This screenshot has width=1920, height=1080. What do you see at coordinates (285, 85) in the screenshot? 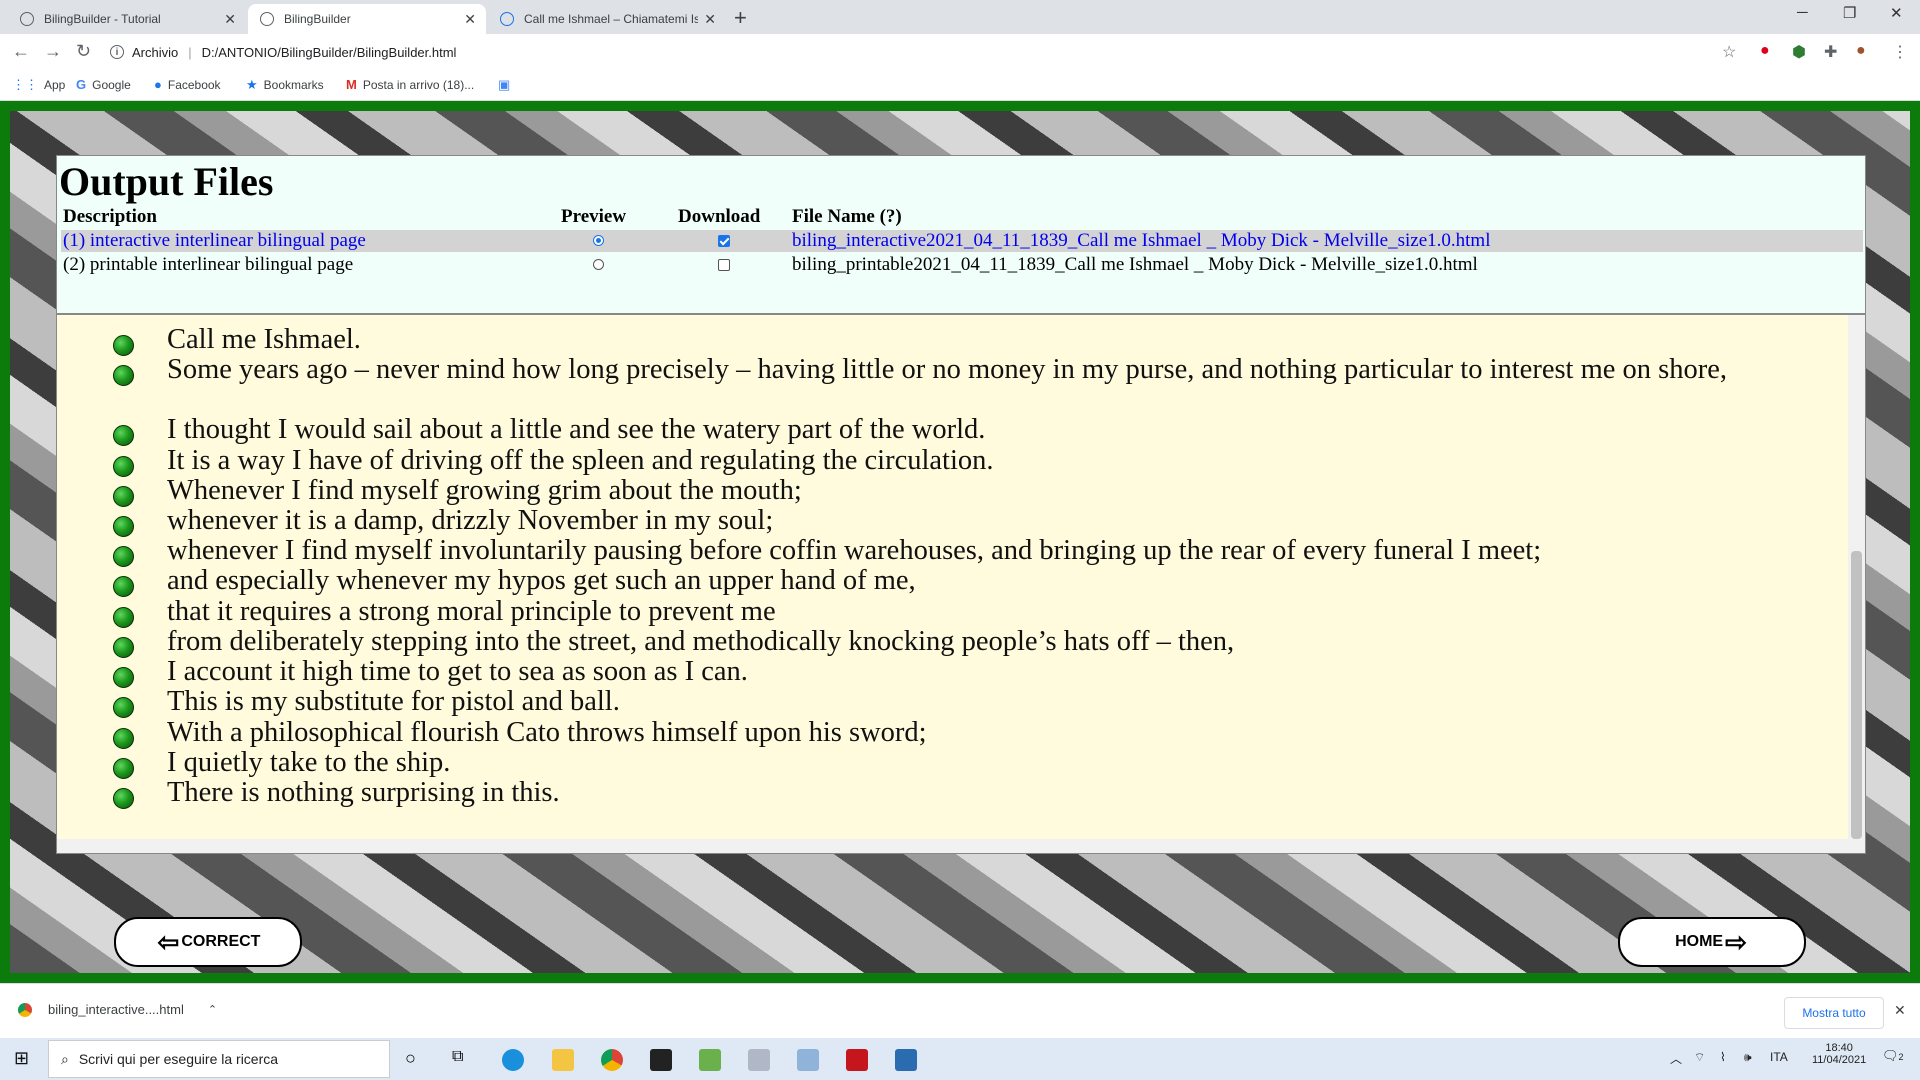
I see `bookmark-bookmarks: ★ Bookmarks` at bounding box center [285, 85].